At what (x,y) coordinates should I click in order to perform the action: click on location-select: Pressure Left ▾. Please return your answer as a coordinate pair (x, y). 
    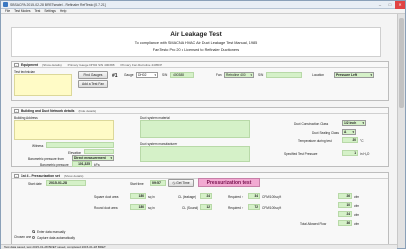
    Looking at the image, I should click on (354, 75).